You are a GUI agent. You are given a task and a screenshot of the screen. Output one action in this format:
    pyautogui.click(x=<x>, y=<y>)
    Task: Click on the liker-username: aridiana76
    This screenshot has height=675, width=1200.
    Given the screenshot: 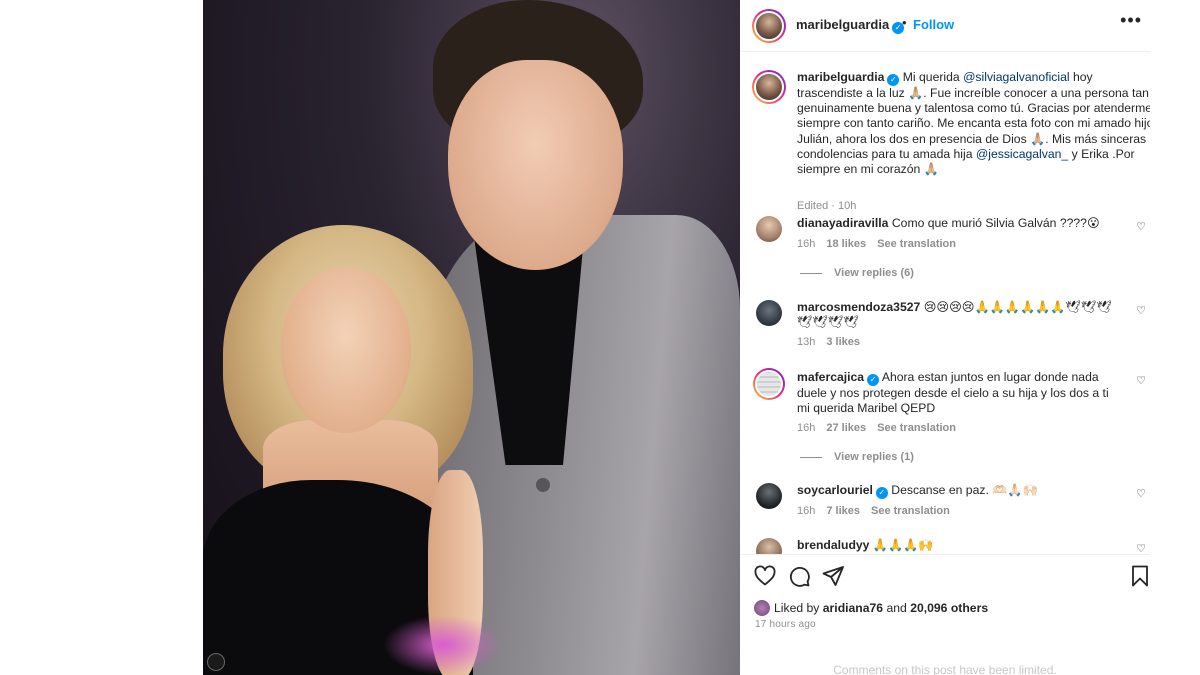 What is the action you would take?
    pyautogui.click(x=853, y=608)
    